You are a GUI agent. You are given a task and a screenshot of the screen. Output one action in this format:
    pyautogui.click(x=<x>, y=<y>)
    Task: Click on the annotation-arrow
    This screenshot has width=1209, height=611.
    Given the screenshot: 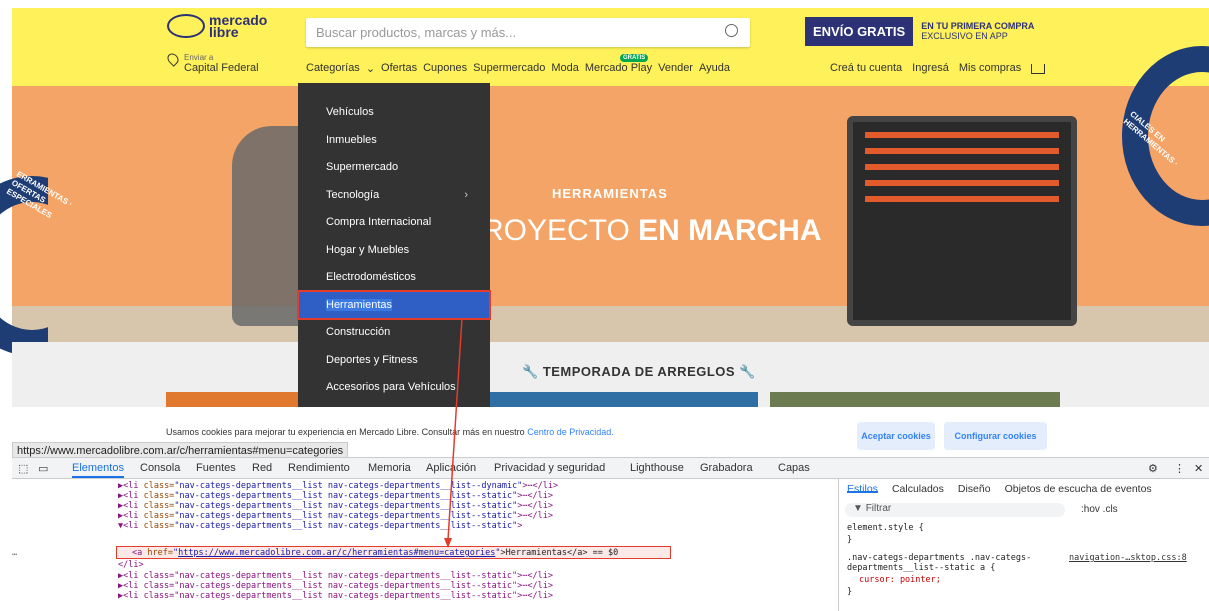 What is the action you would take?
    pyautogui.click(x=453, y=432)
    